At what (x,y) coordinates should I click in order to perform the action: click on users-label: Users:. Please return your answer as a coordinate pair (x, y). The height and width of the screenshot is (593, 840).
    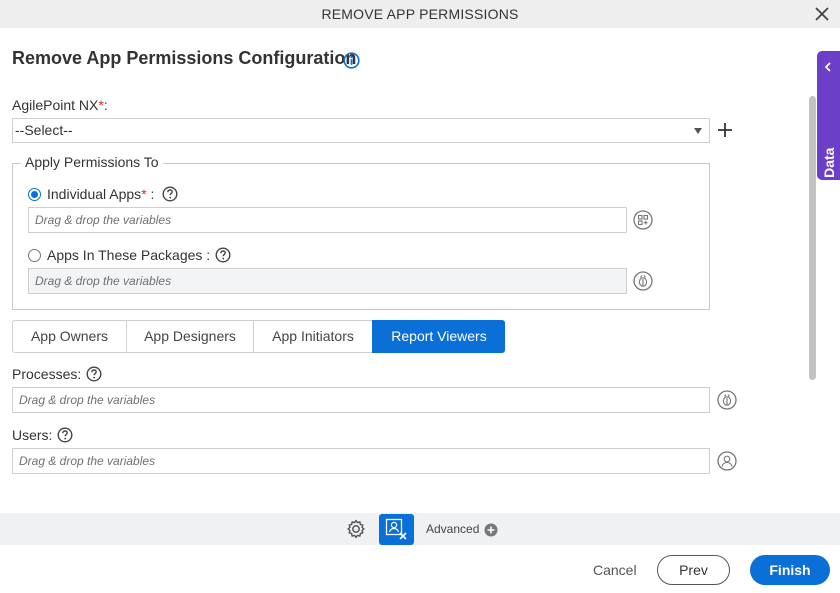
    Looking at the image, I should click on (32, 435).